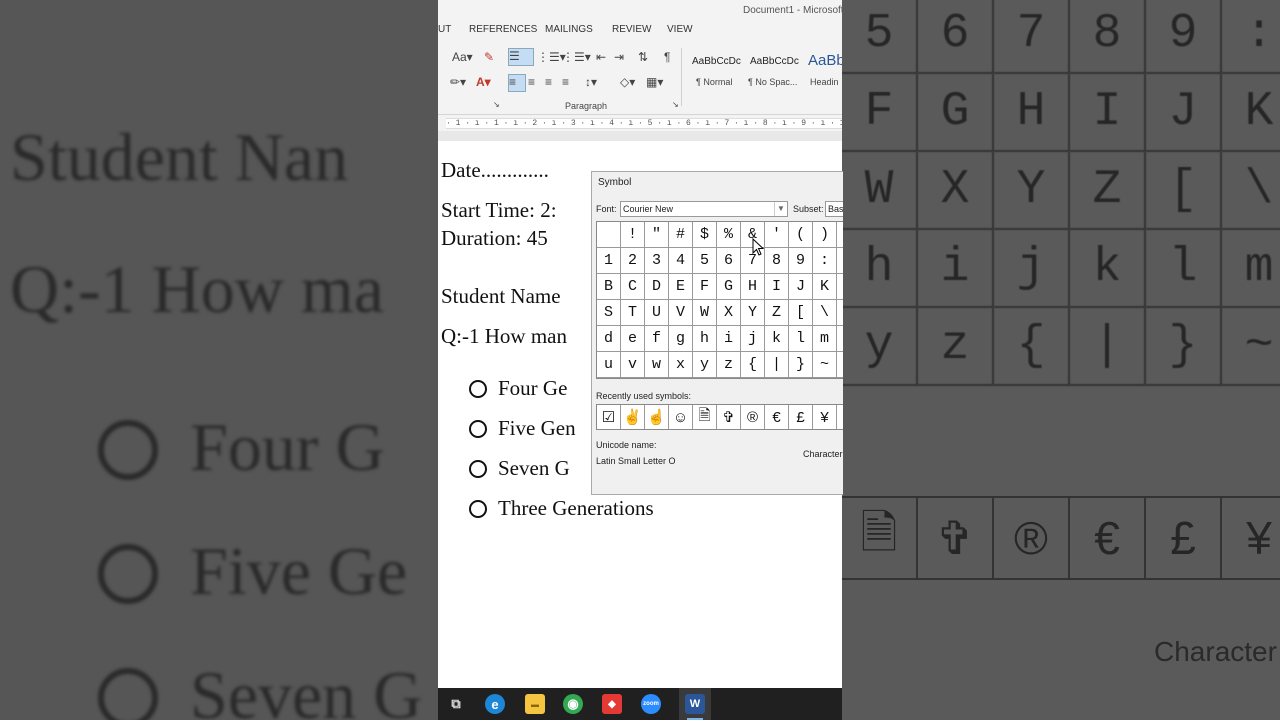 The height and width of the screenshot is (720, 1280). Describe the element at coordinates (777, 261) in the screenshot. I see `symbol-cell: 8` at that location.